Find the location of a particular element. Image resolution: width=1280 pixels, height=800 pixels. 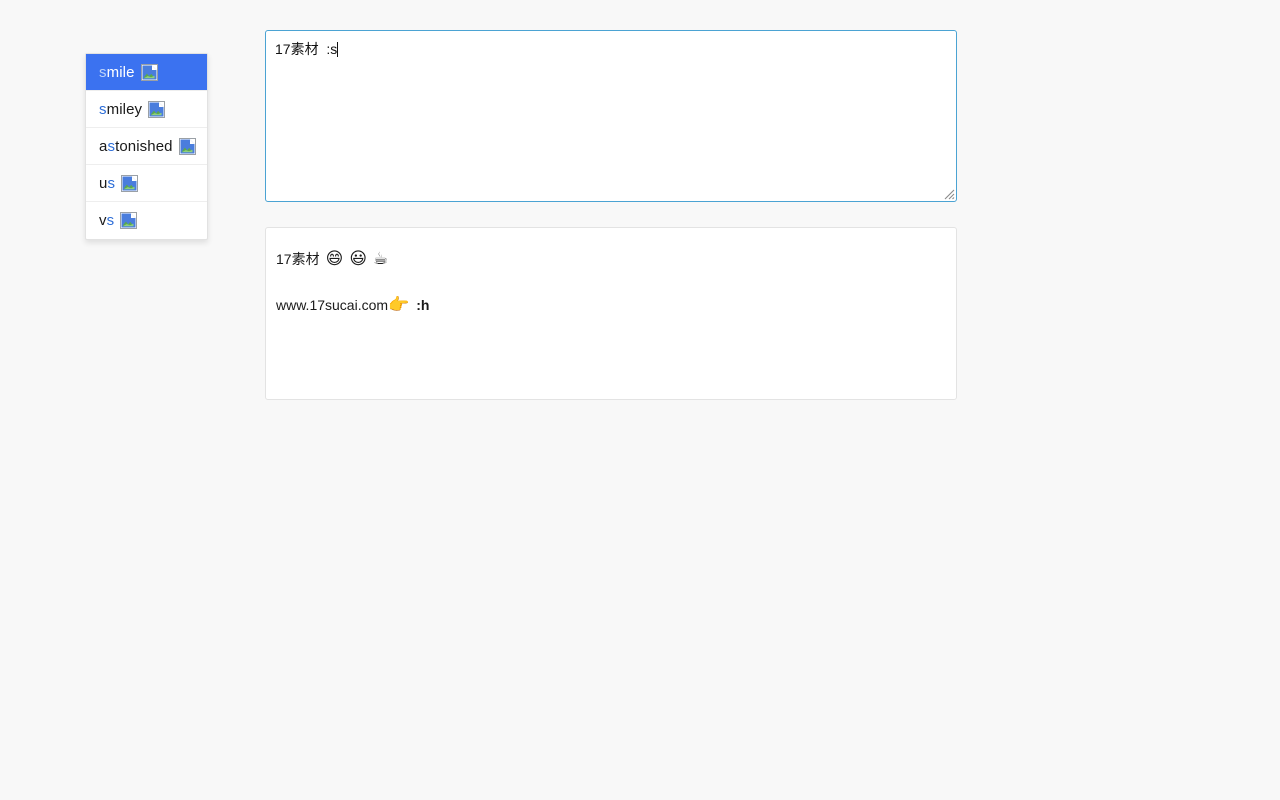

autocomplete-item-label: smile is located at coordinates (117, 72).